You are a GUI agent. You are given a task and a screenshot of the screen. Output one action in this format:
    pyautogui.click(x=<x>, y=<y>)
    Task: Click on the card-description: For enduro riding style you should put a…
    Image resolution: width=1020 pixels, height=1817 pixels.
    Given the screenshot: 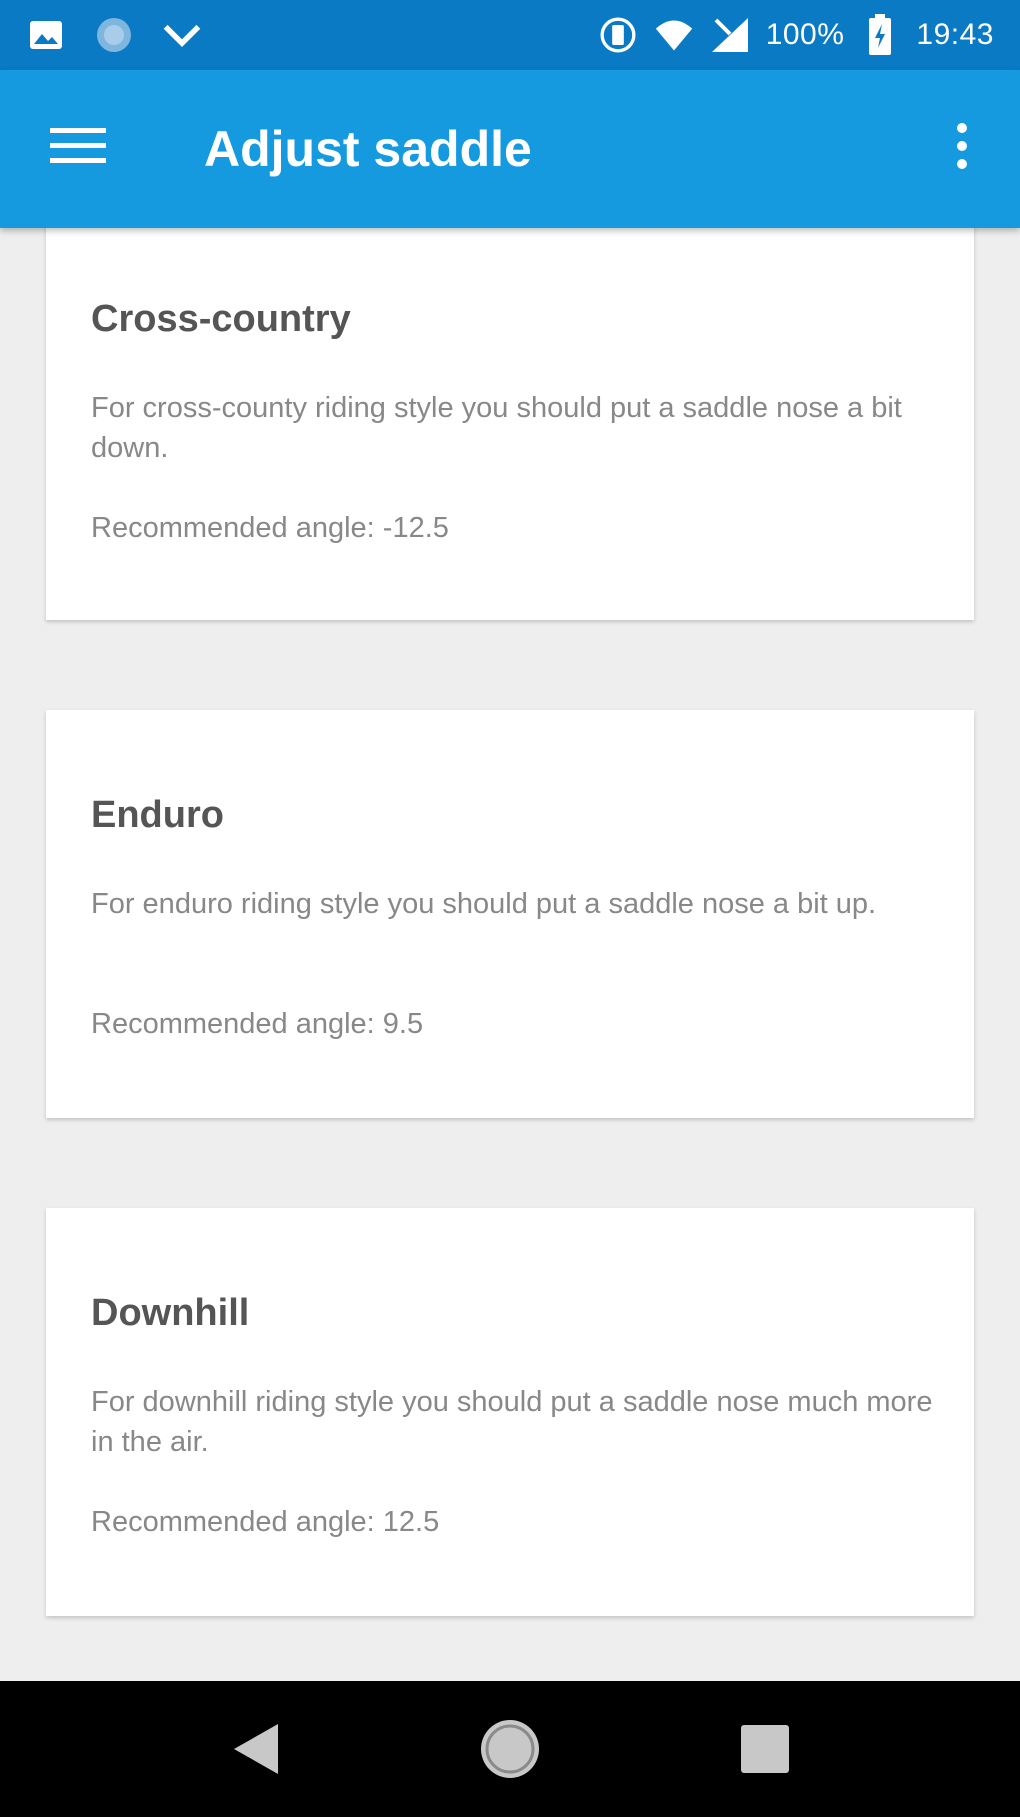 What is the action you would take?
    pyautogui.click(x=484, y=904)
    